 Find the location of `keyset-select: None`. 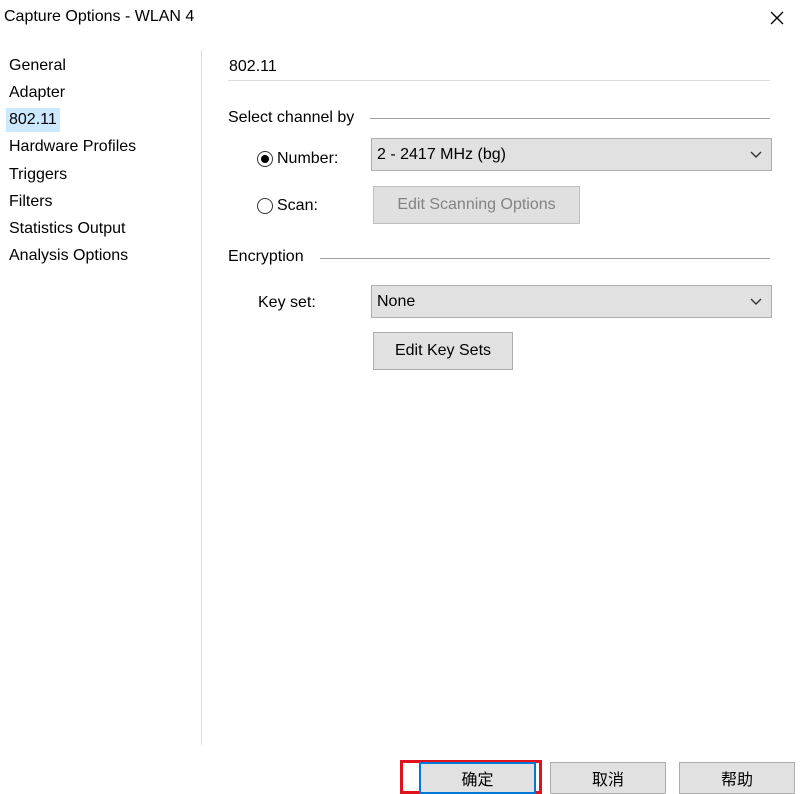

keyset-select: None is located at coordinates (571, 301).